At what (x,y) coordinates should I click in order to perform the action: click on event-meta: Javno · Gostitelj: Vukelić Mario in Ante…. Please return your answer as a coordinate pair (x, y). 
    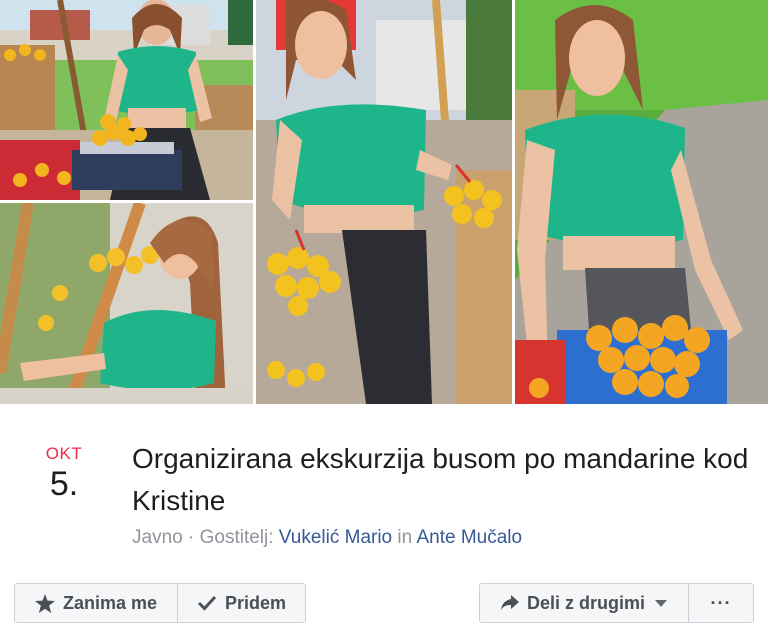
    Looking at the image, I should click on (327, 538).